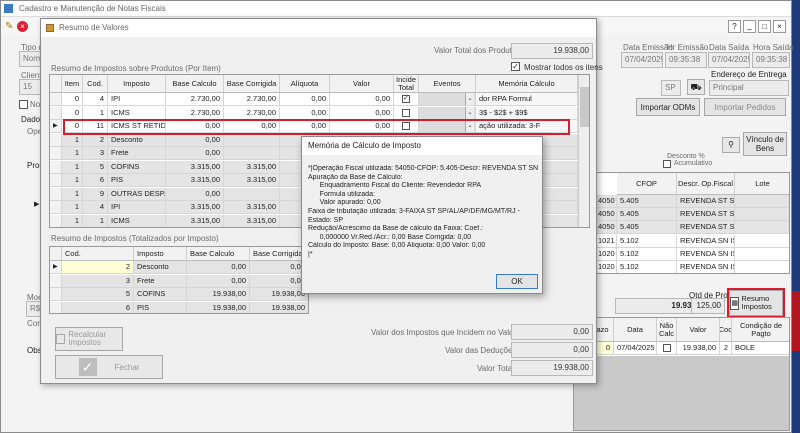 Image resolution: width=800 pixels, height=433 pixels. What do you see at coordinates (252, 84) in the screenshot?
I see `grid1-header-4: Base Corrigida` at bounding box center [252, 84].